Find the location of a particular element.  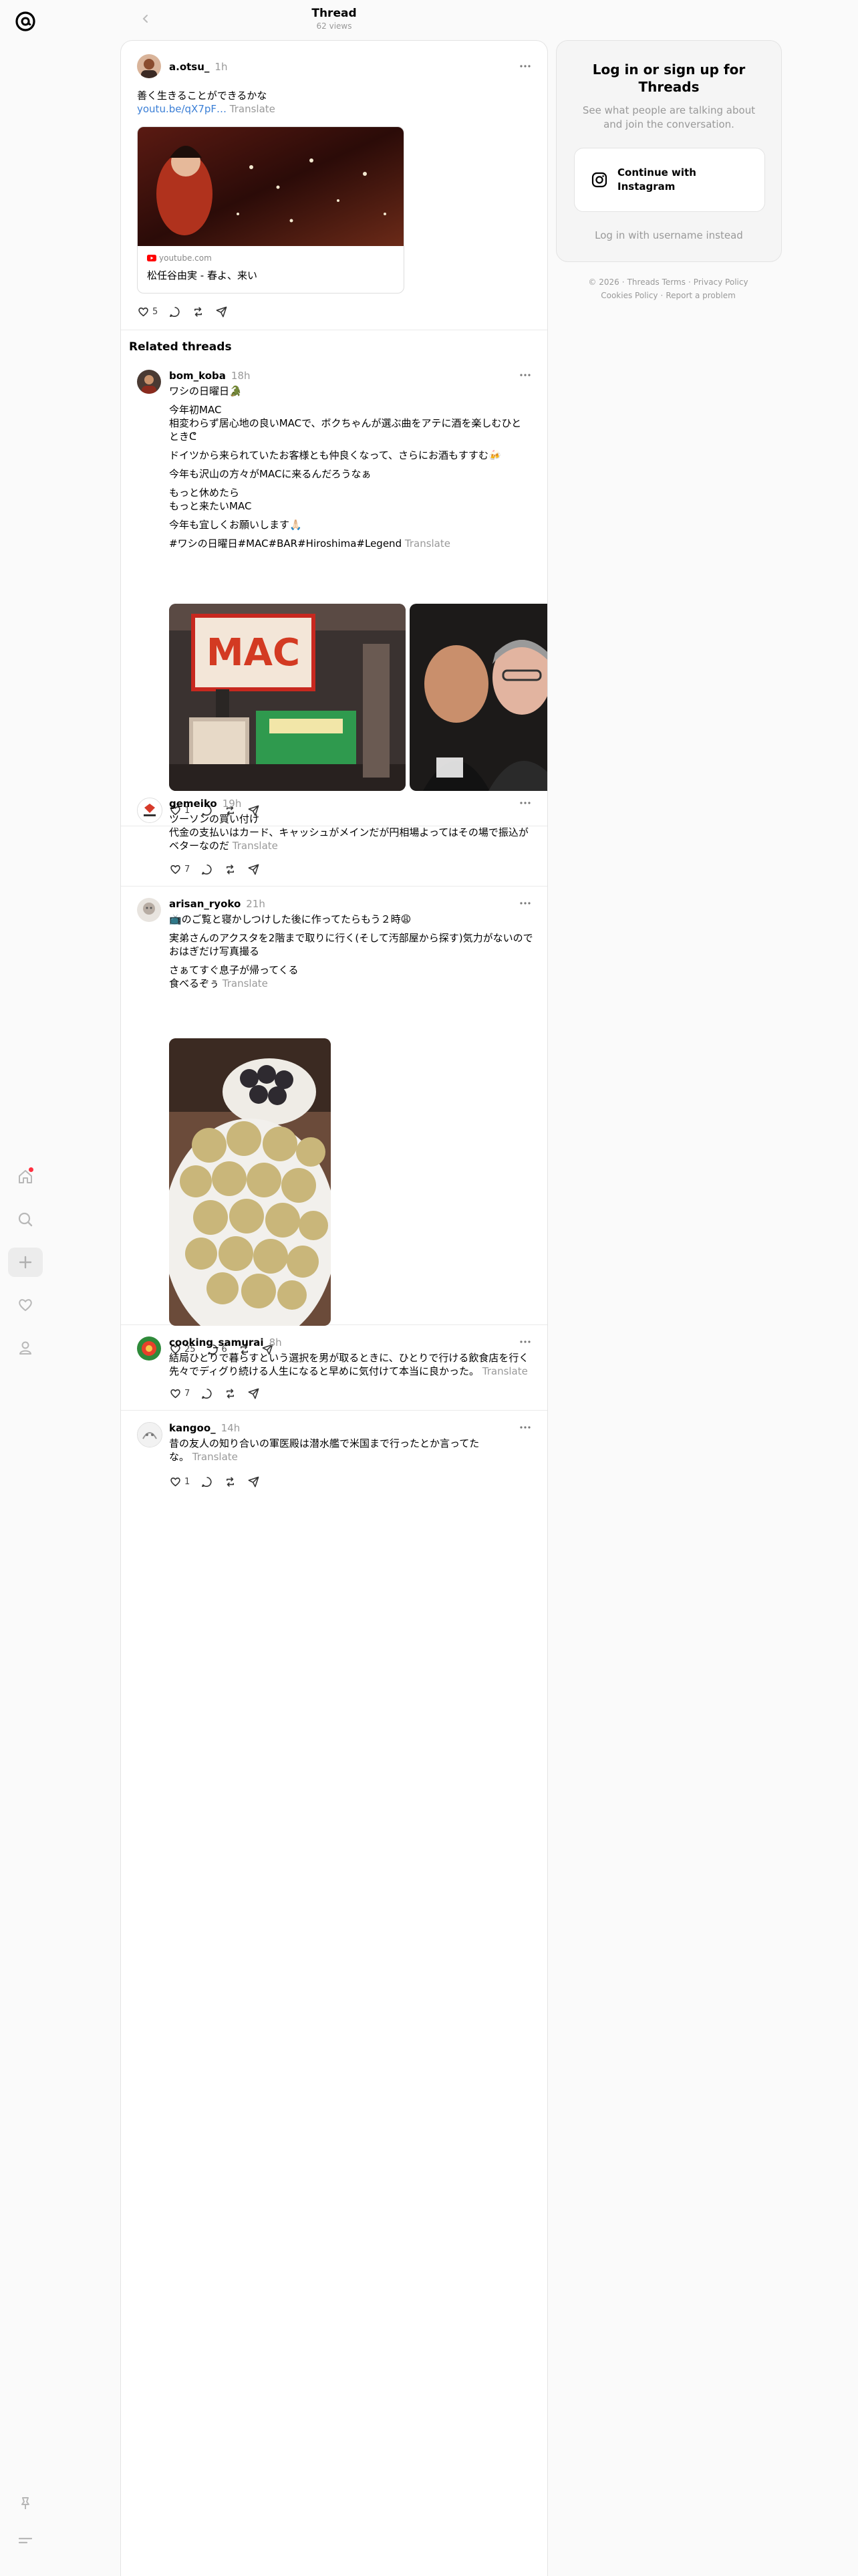

post-image-bar-sign: MAC is located at coordinates (287, 697).